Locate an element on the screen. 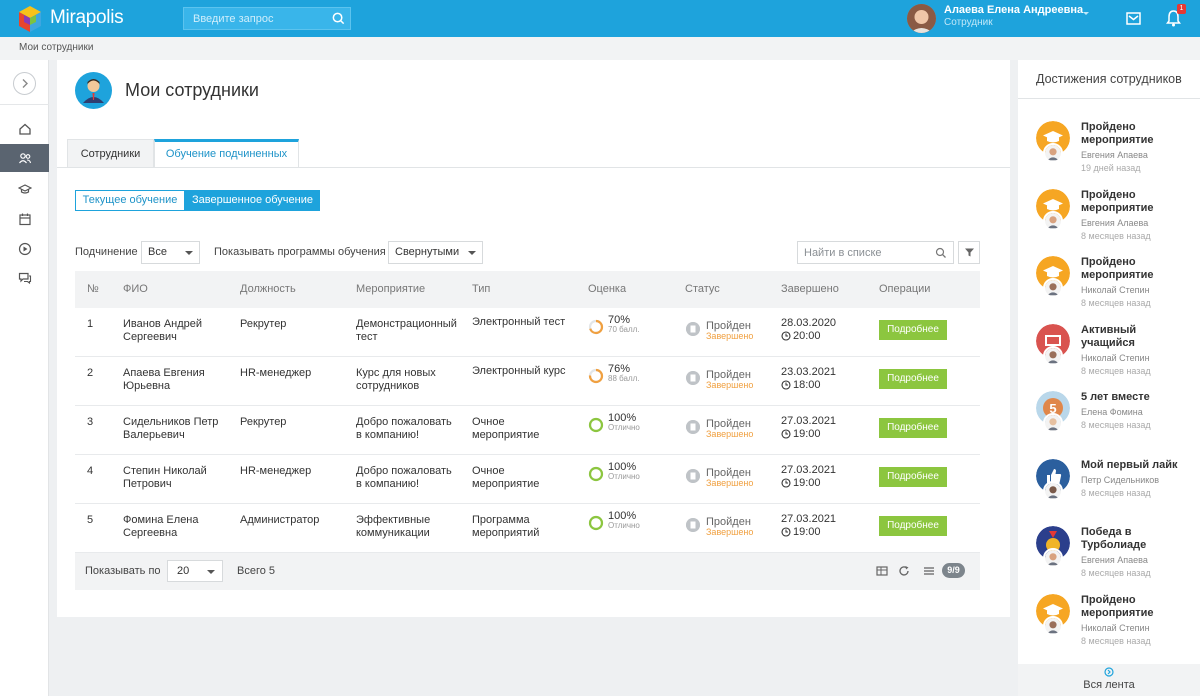 This screenshot has width=1200, height=696. event-name: Курс для новых сотрудников is located at coordinates (396, 380).